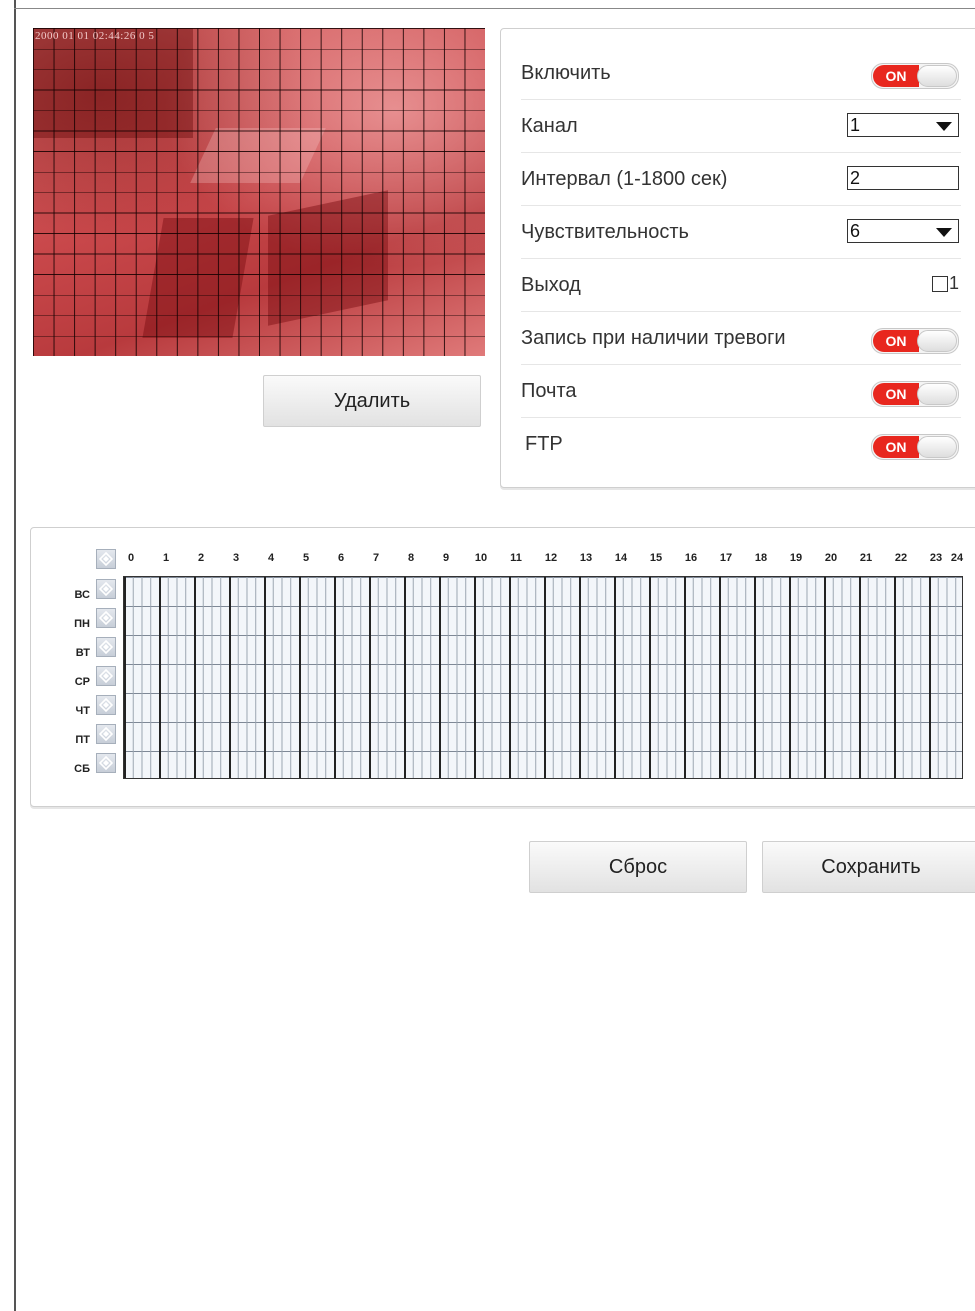 The image size is (975, 1311). What do you see at coordinates (82, 711) in the screenshot?
I see `day-label: ЧТ` at bounding box center [82, 711].